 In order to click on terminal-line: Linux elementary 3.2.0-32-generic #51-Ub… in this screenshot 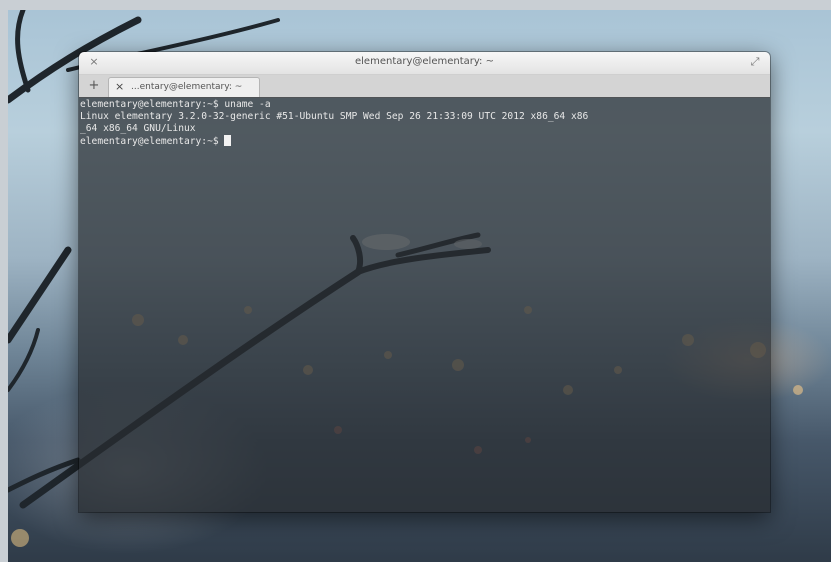, I will do `click(334, 116)`.